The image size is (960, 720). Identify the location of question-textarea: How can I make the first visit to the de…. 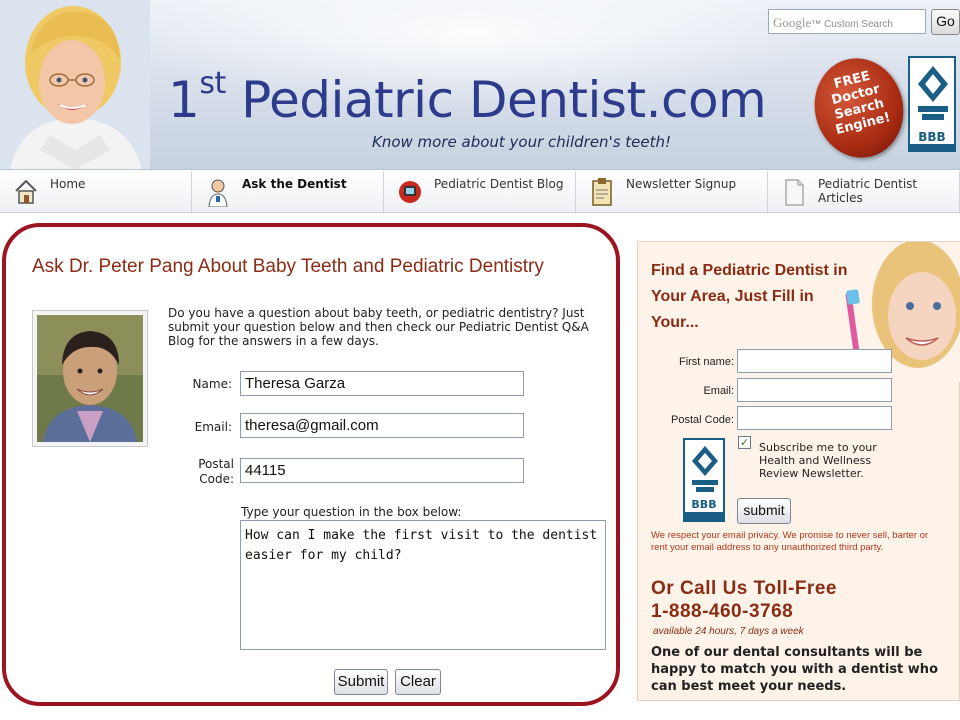
(423, 585).